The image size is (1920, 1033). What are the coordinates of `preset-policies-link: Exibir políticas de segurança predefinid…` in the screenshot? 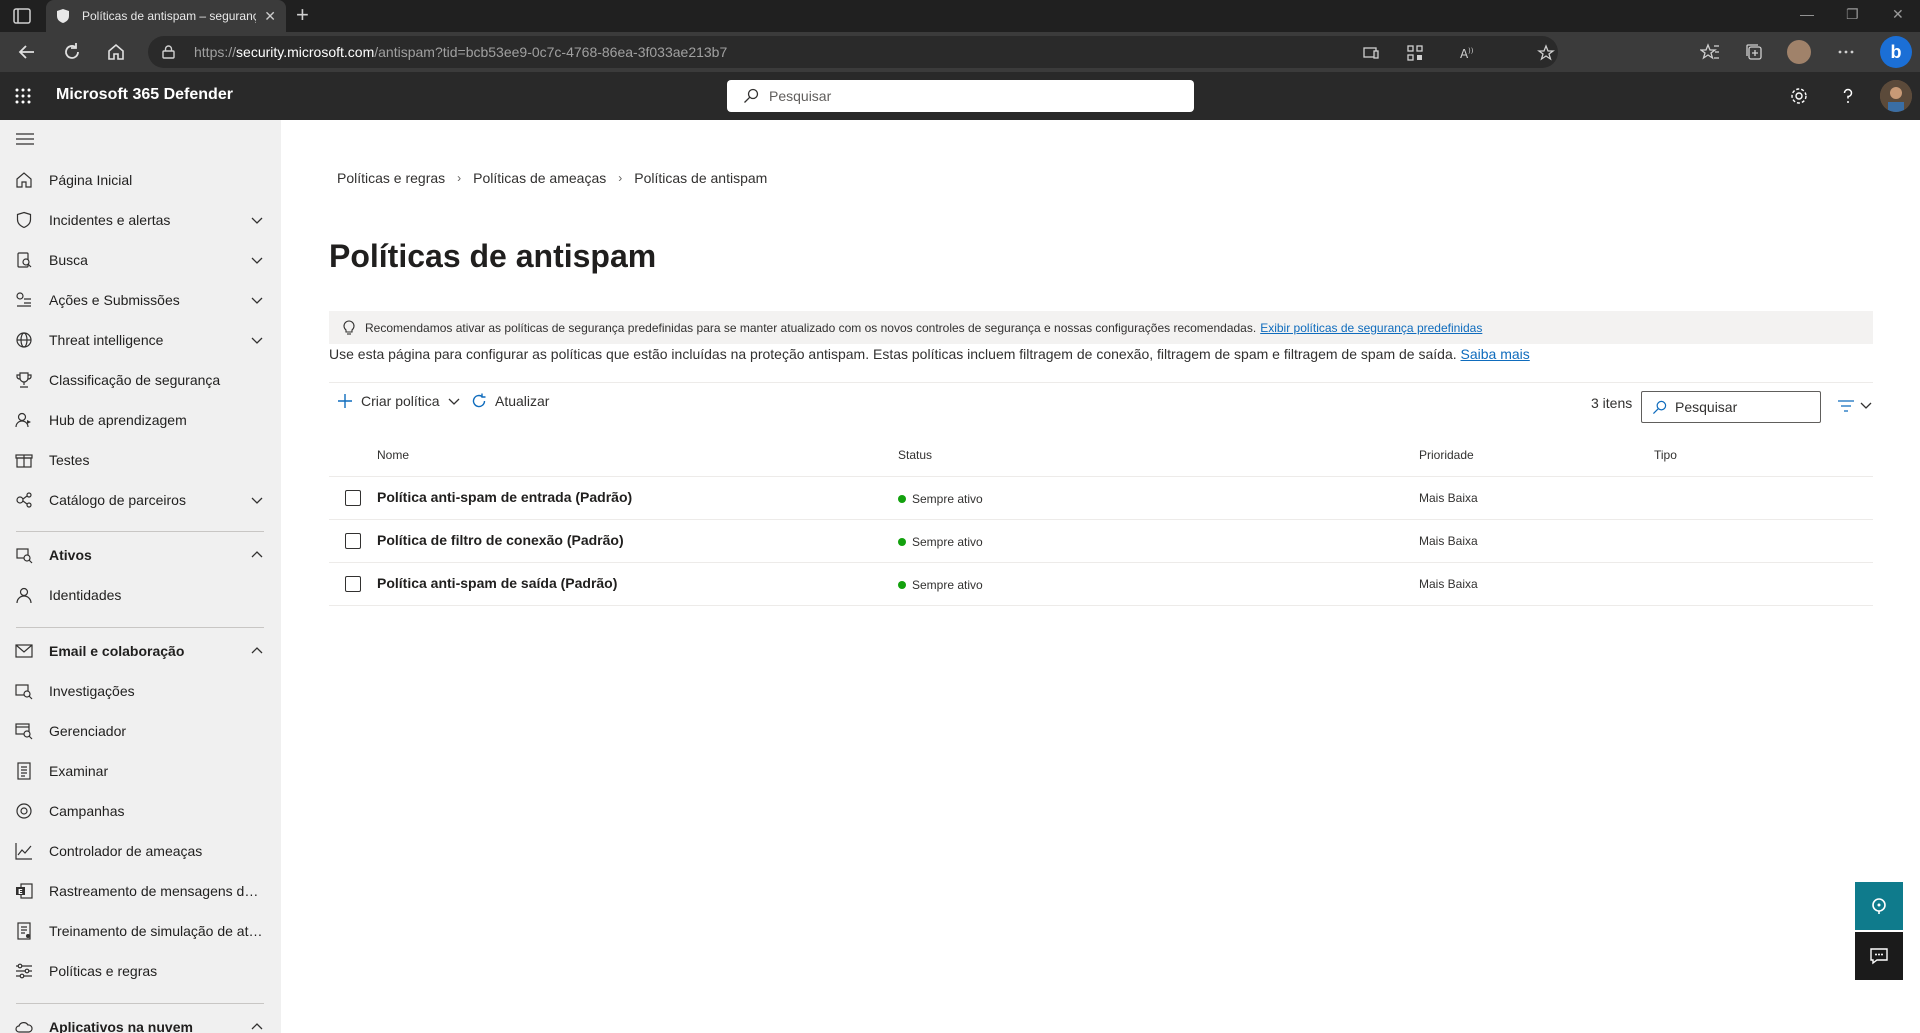 It's located at (1371, 328).